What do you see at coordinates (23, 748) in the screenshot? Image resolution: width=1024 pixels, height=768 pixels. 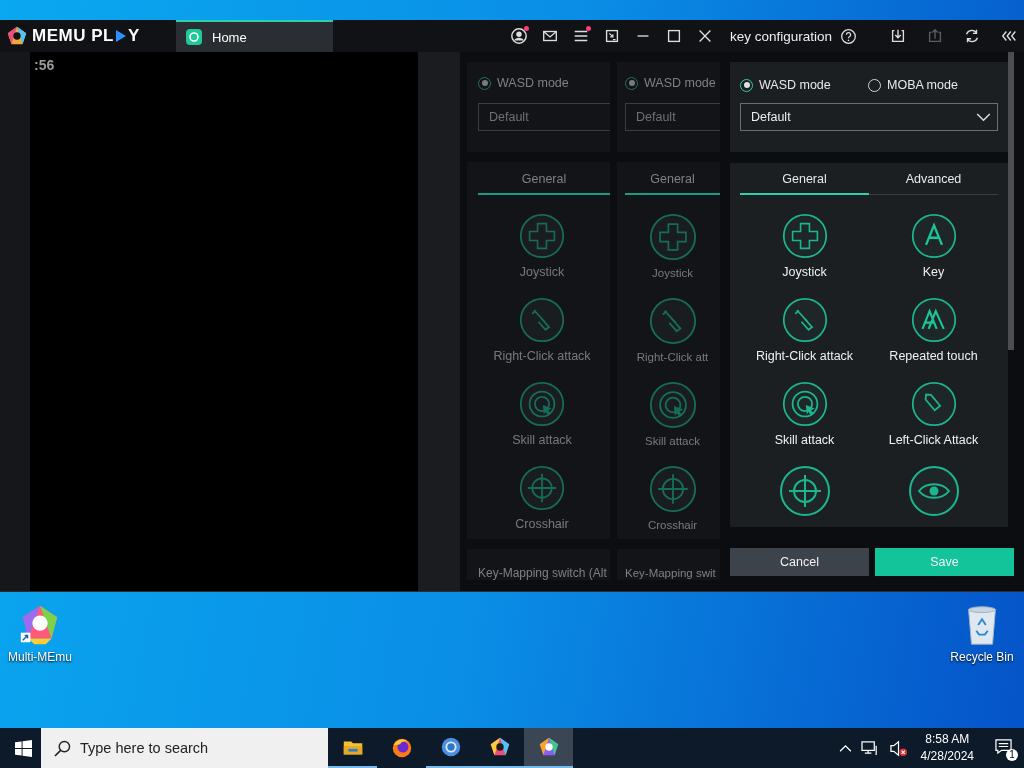 I see `start-icon` at bounding box center [23, 748].